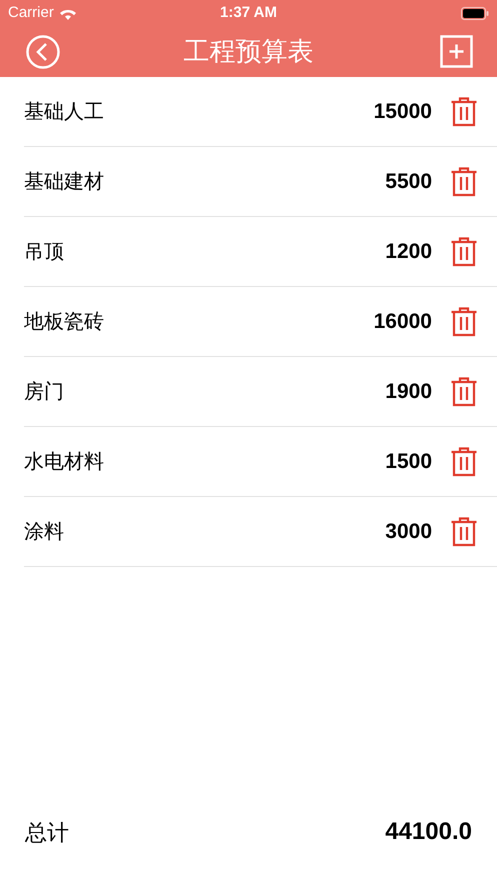 The image size is (497, 883). What do you see at coordinates (64, 182) in the screenshot?
I see `item-name: 基础建材` at bounding box center [64, 182].